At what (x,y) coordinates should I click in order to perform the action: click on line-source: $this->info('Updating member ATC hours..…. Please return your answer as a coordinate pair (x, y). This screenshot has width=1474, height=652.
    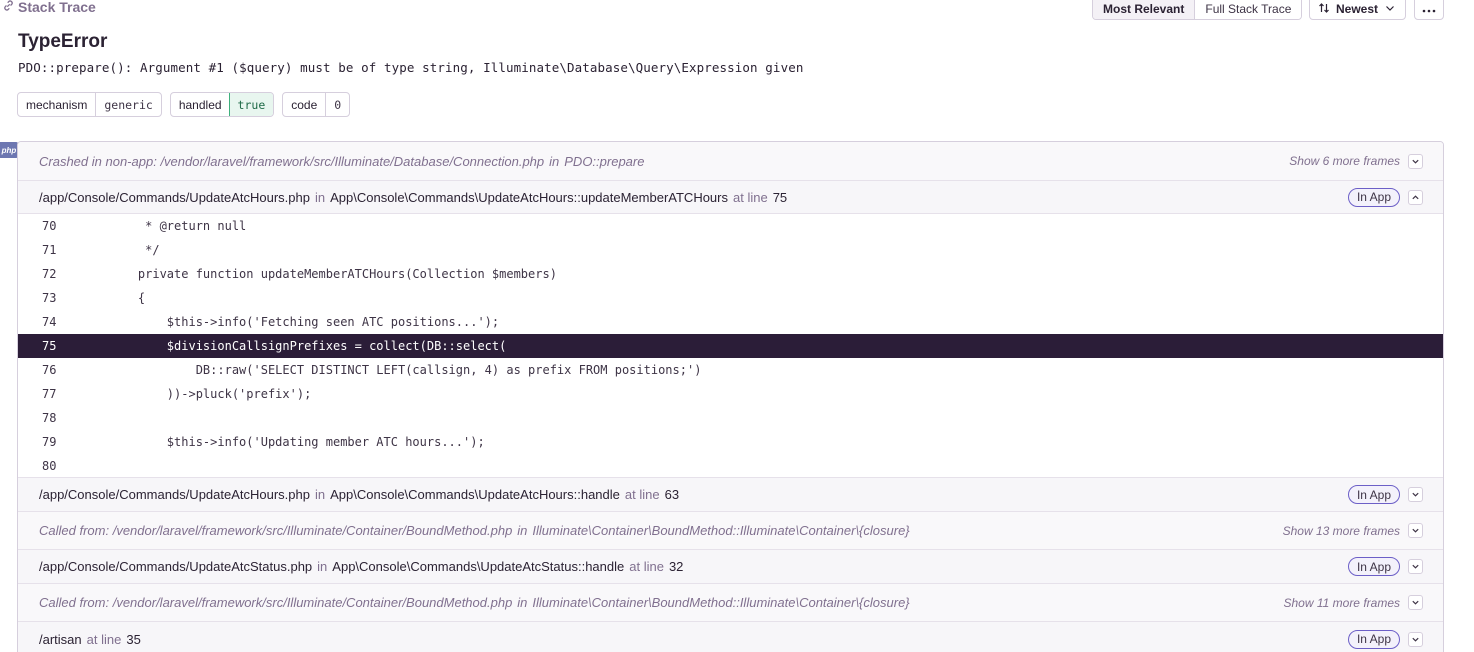
    Looking at the image, I should click on (297, 442).